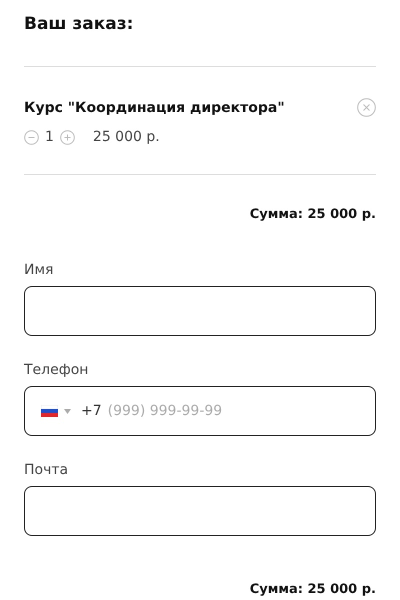  Describe the element at coordinates (91, 411) in the screenshot. I see `phone-prefix: +7` at that location.